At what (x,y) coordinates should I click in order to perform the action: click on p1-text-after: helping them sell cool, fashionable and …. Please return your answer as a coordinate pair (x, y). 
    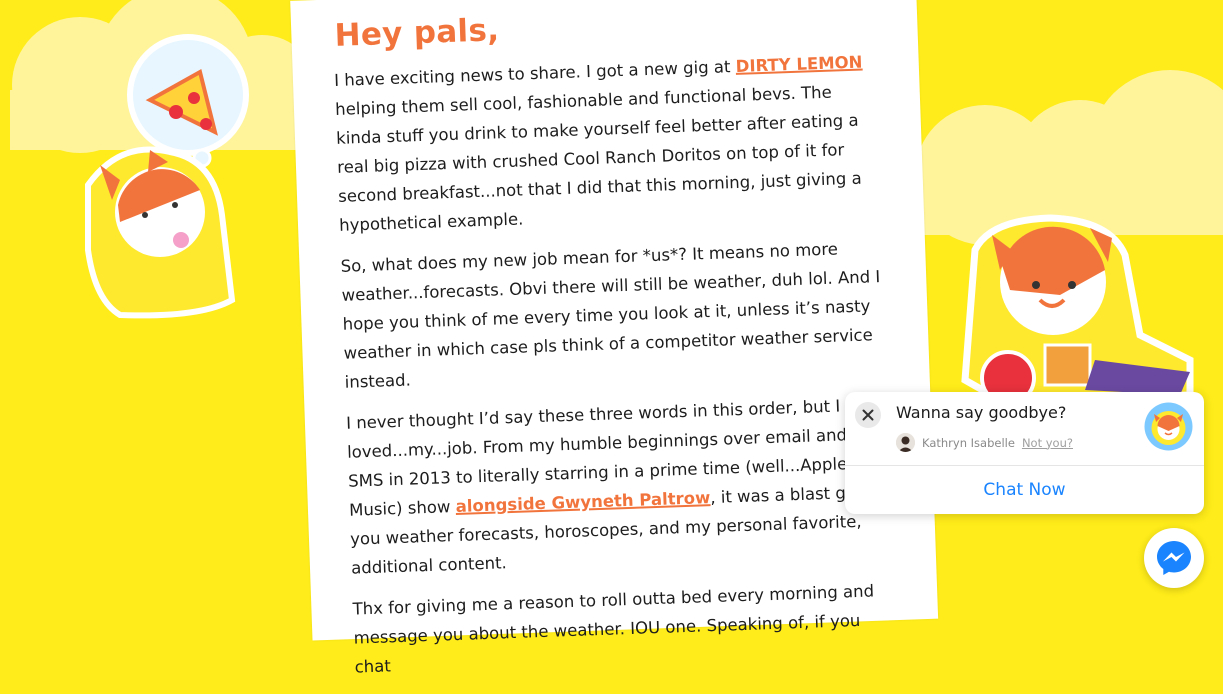
    Looking at the image, I should click on (598, 158).